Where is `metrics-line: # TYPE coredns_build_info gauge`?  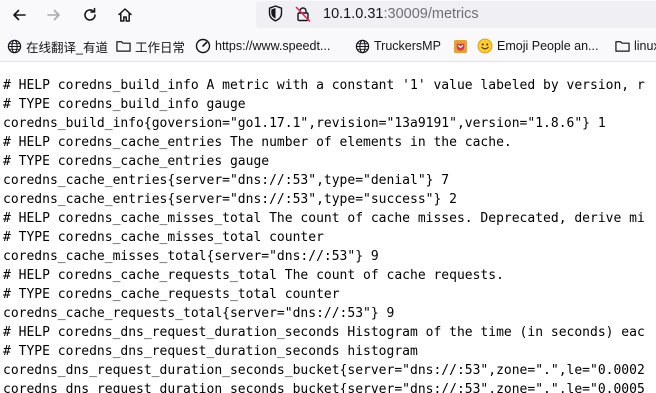 metrics-line: # TYPE coredns_build_info gauge is located at coordinates (124, 104).